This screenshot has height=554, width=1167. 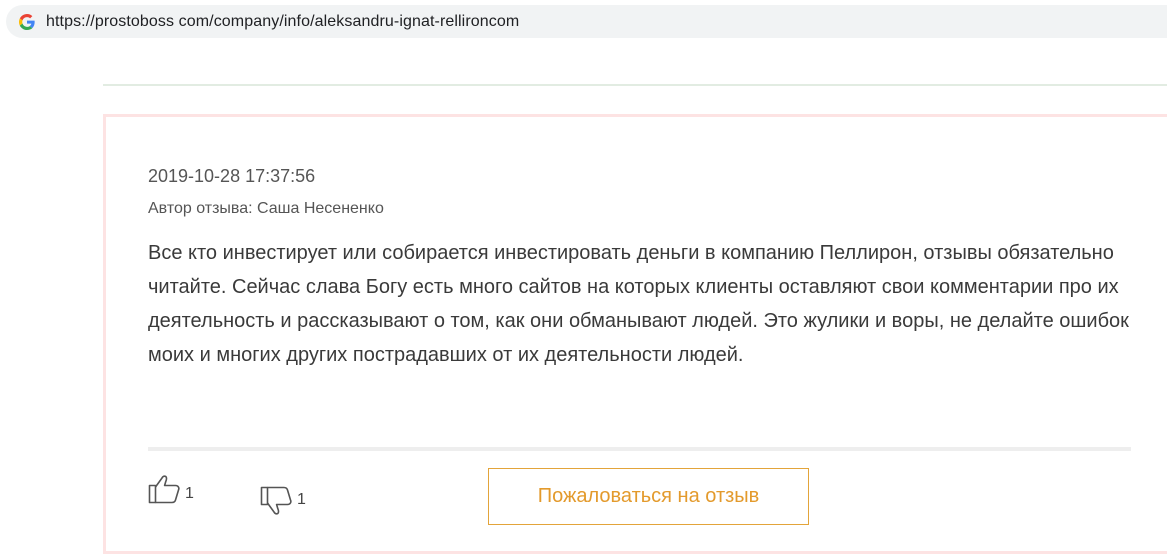 What do you see at coordinates (189, 493) in the screenshot?
I see `like-count: 1` at bounding box center [189, 493].